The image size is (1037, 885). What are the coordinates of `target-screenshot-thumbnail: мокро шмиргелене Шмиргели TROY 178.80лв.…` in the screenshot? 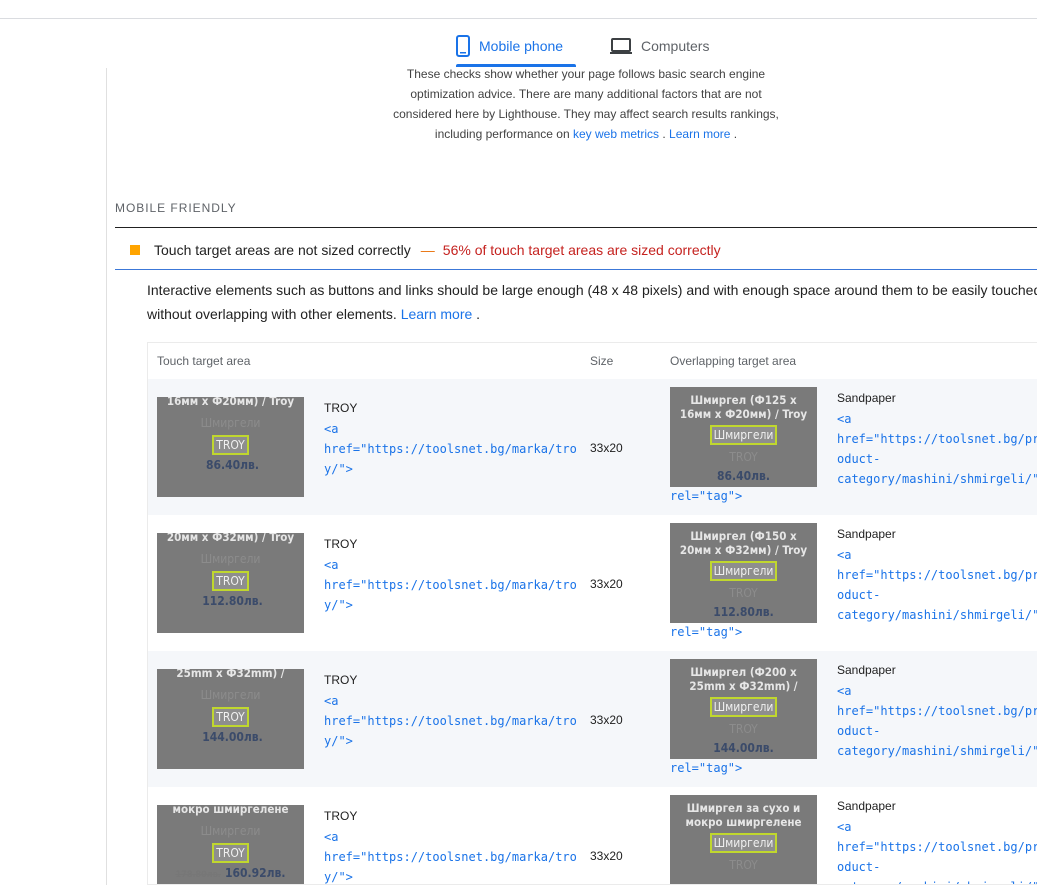 It's located at (230, 844).